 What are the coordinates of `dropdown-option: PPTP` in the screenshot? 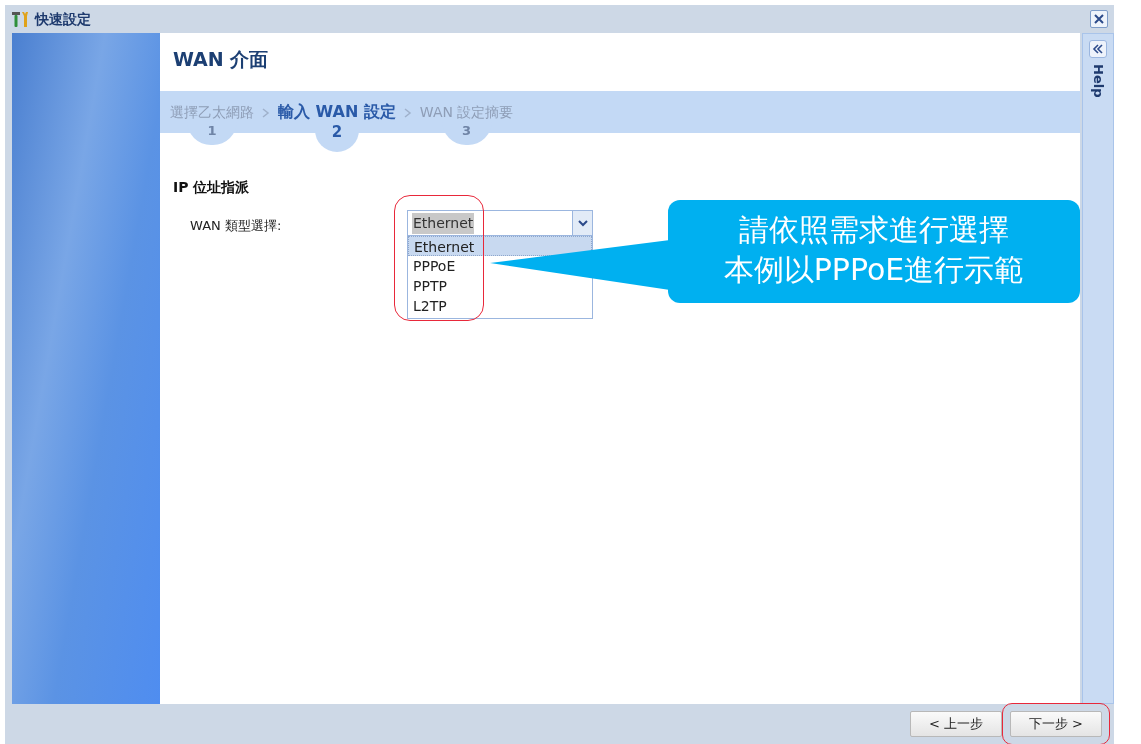 It's located at (500, 286).